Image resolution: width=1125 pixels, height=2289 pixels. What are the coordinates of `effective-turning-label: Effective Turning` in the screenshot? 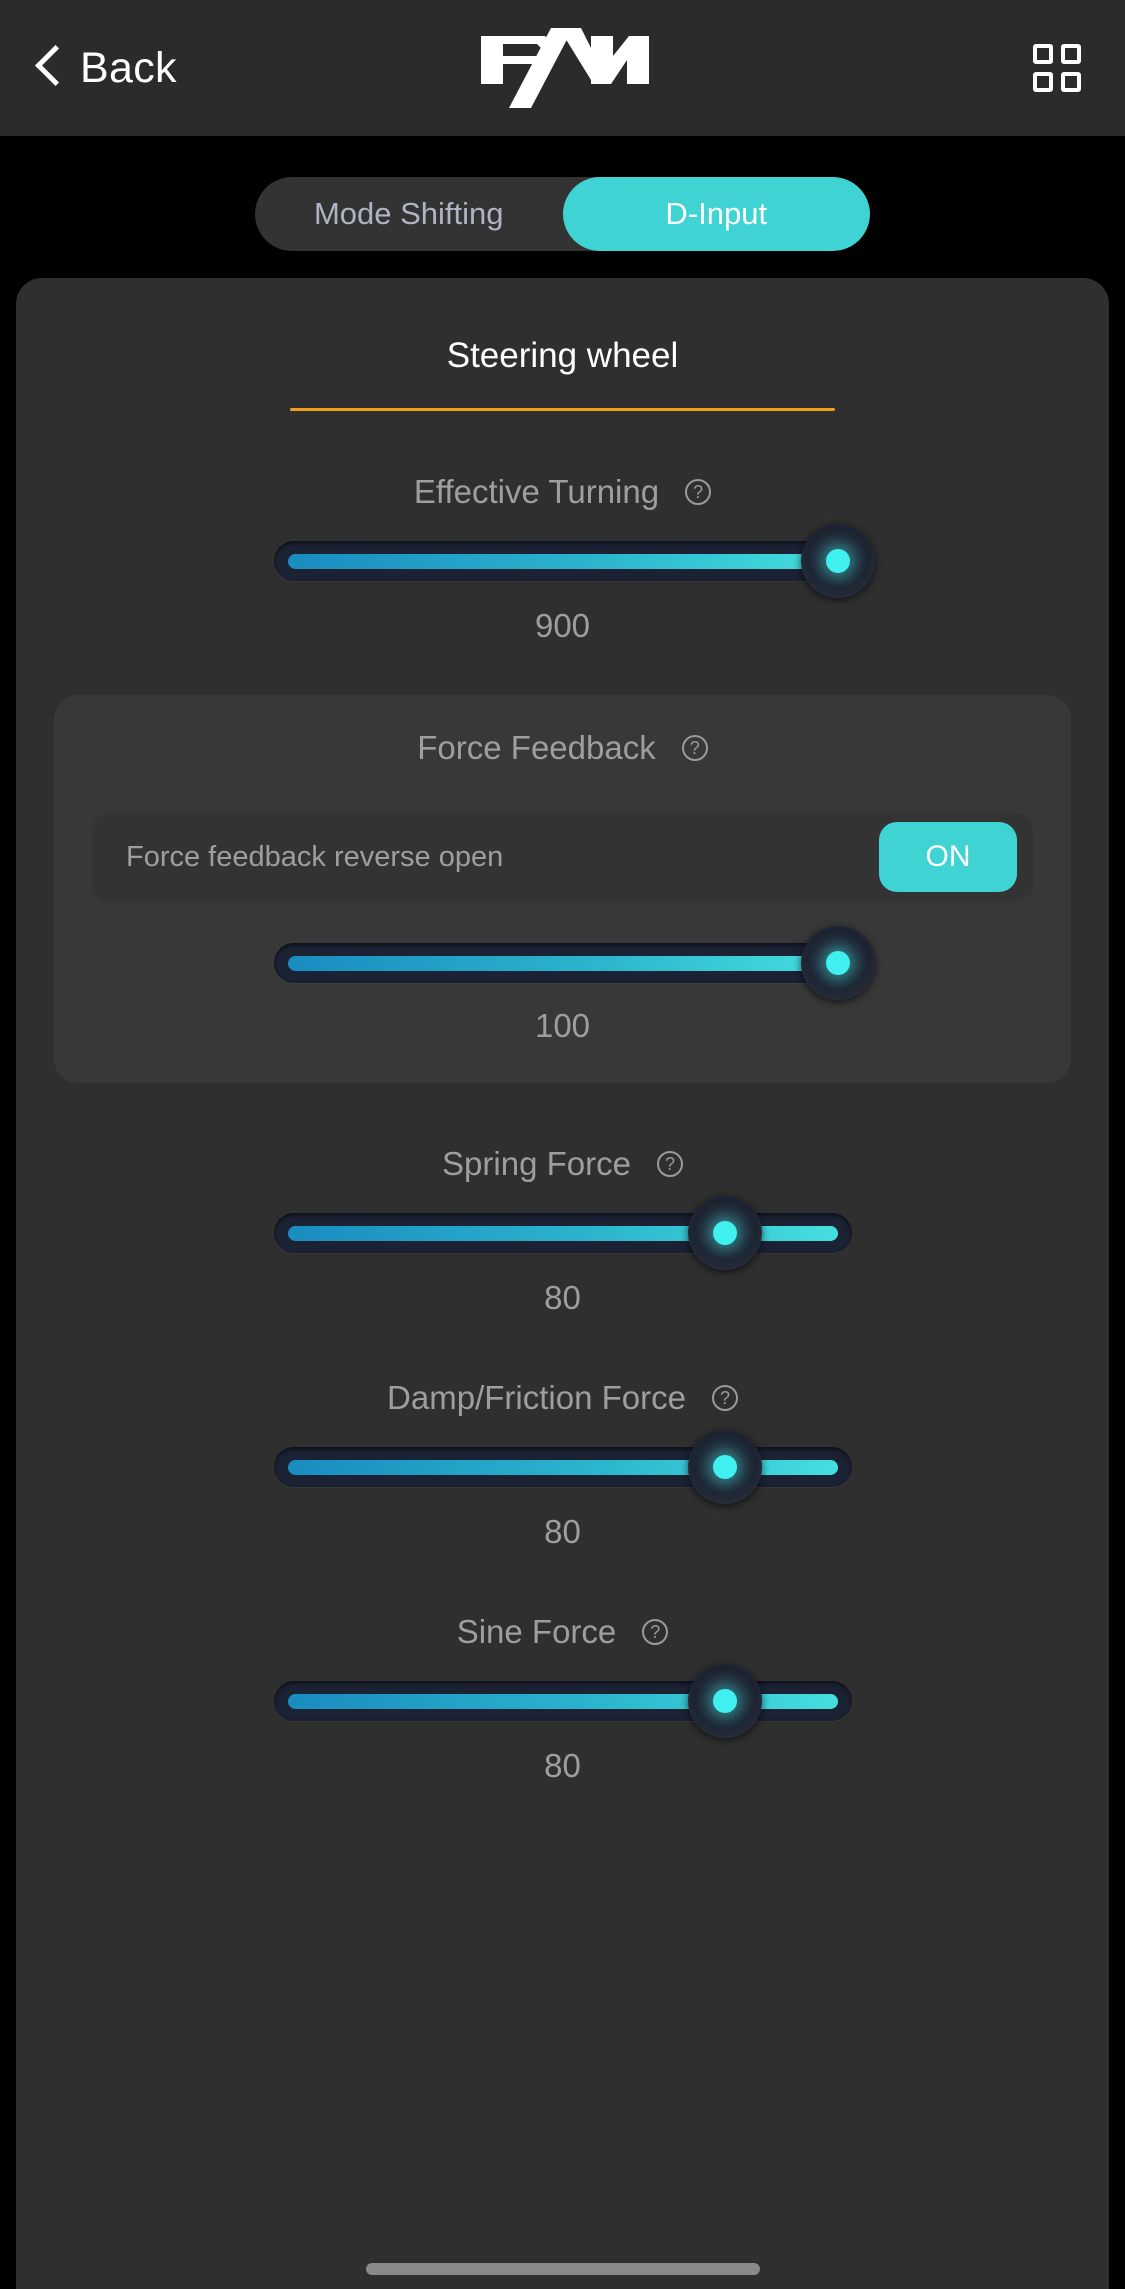 It's located at (536, 491).